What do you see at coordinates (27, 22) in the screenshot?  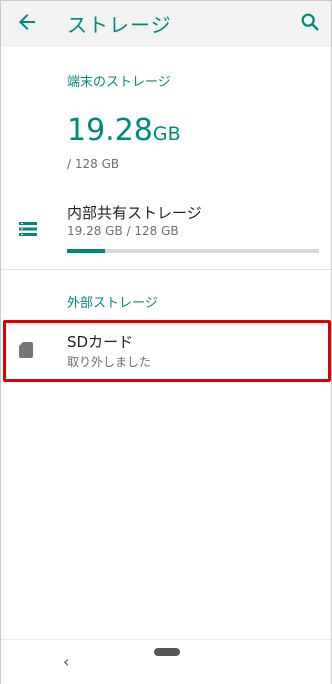 I see `arrow-left-icon` at bounding box center [27, 22].